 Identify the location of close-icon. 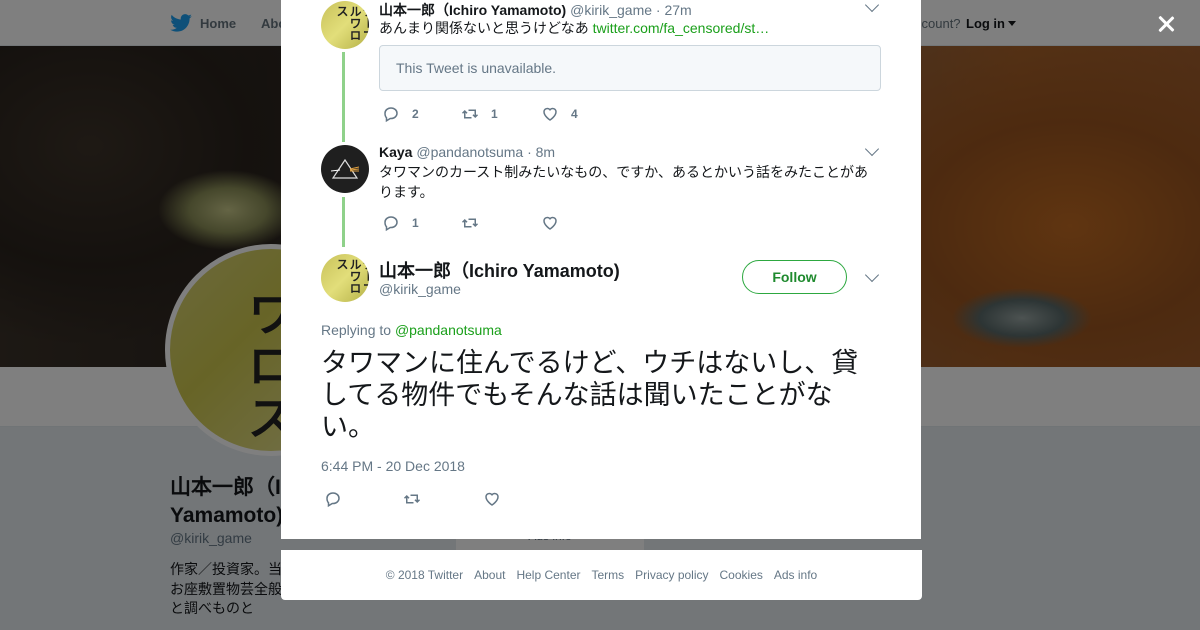
(1166, 24).